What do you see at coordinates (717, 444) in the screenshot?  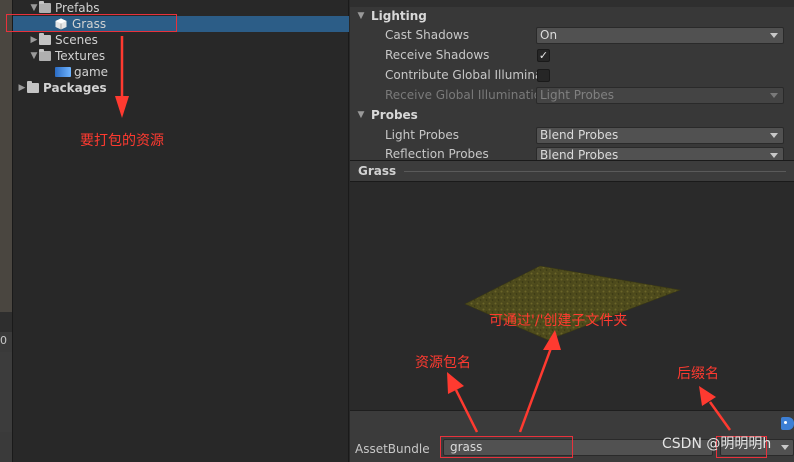 I see `watermark: CSDN @明明明h` at bounding box center [717, 444].